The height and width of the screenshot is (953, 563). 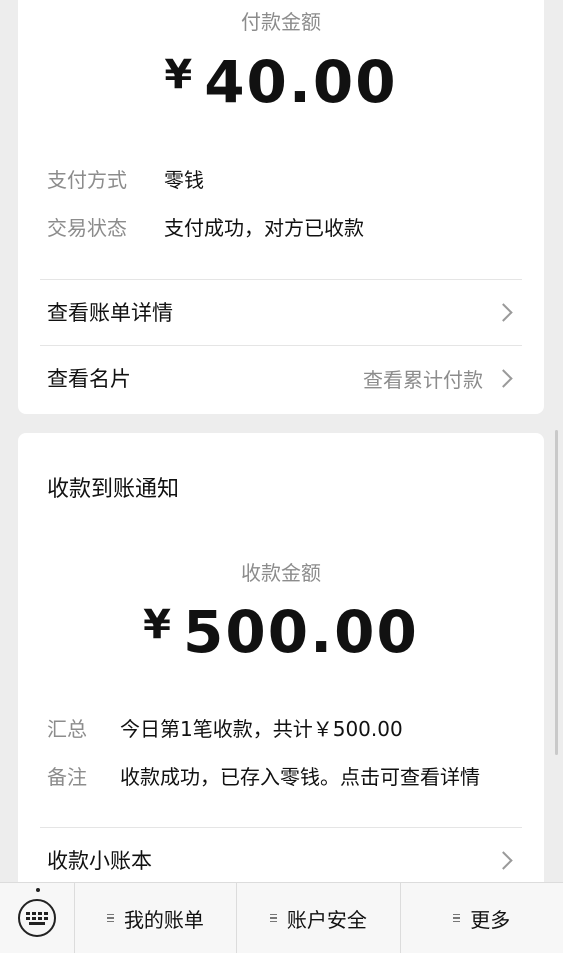 What do you see at coordinates (89, 379) in the screenshot?
I see `view-card-label: 查看名片` at bounding box center [89, 379].